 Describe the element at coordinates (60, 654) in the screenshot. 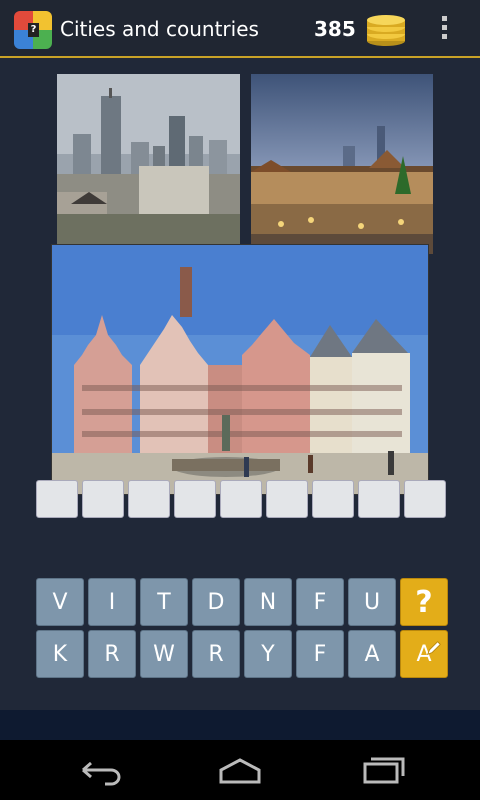

I see `letter-key: K` at that location.